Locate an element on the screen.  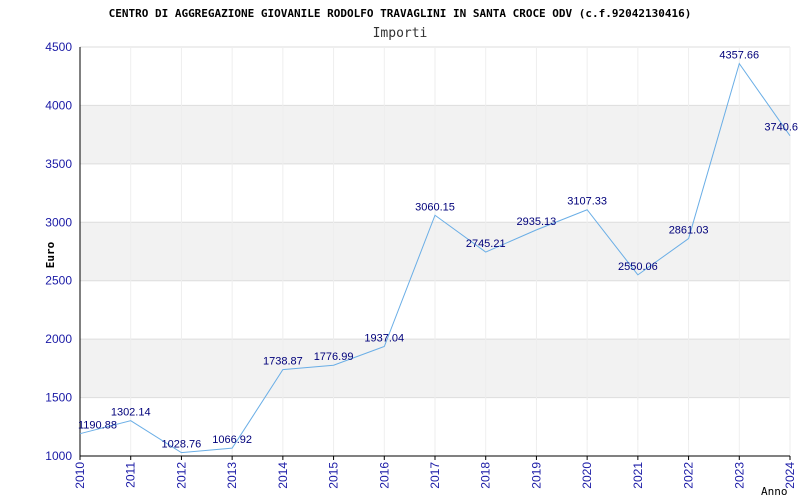
y-tick-label: 4500 is located at coordinates (58, 47).